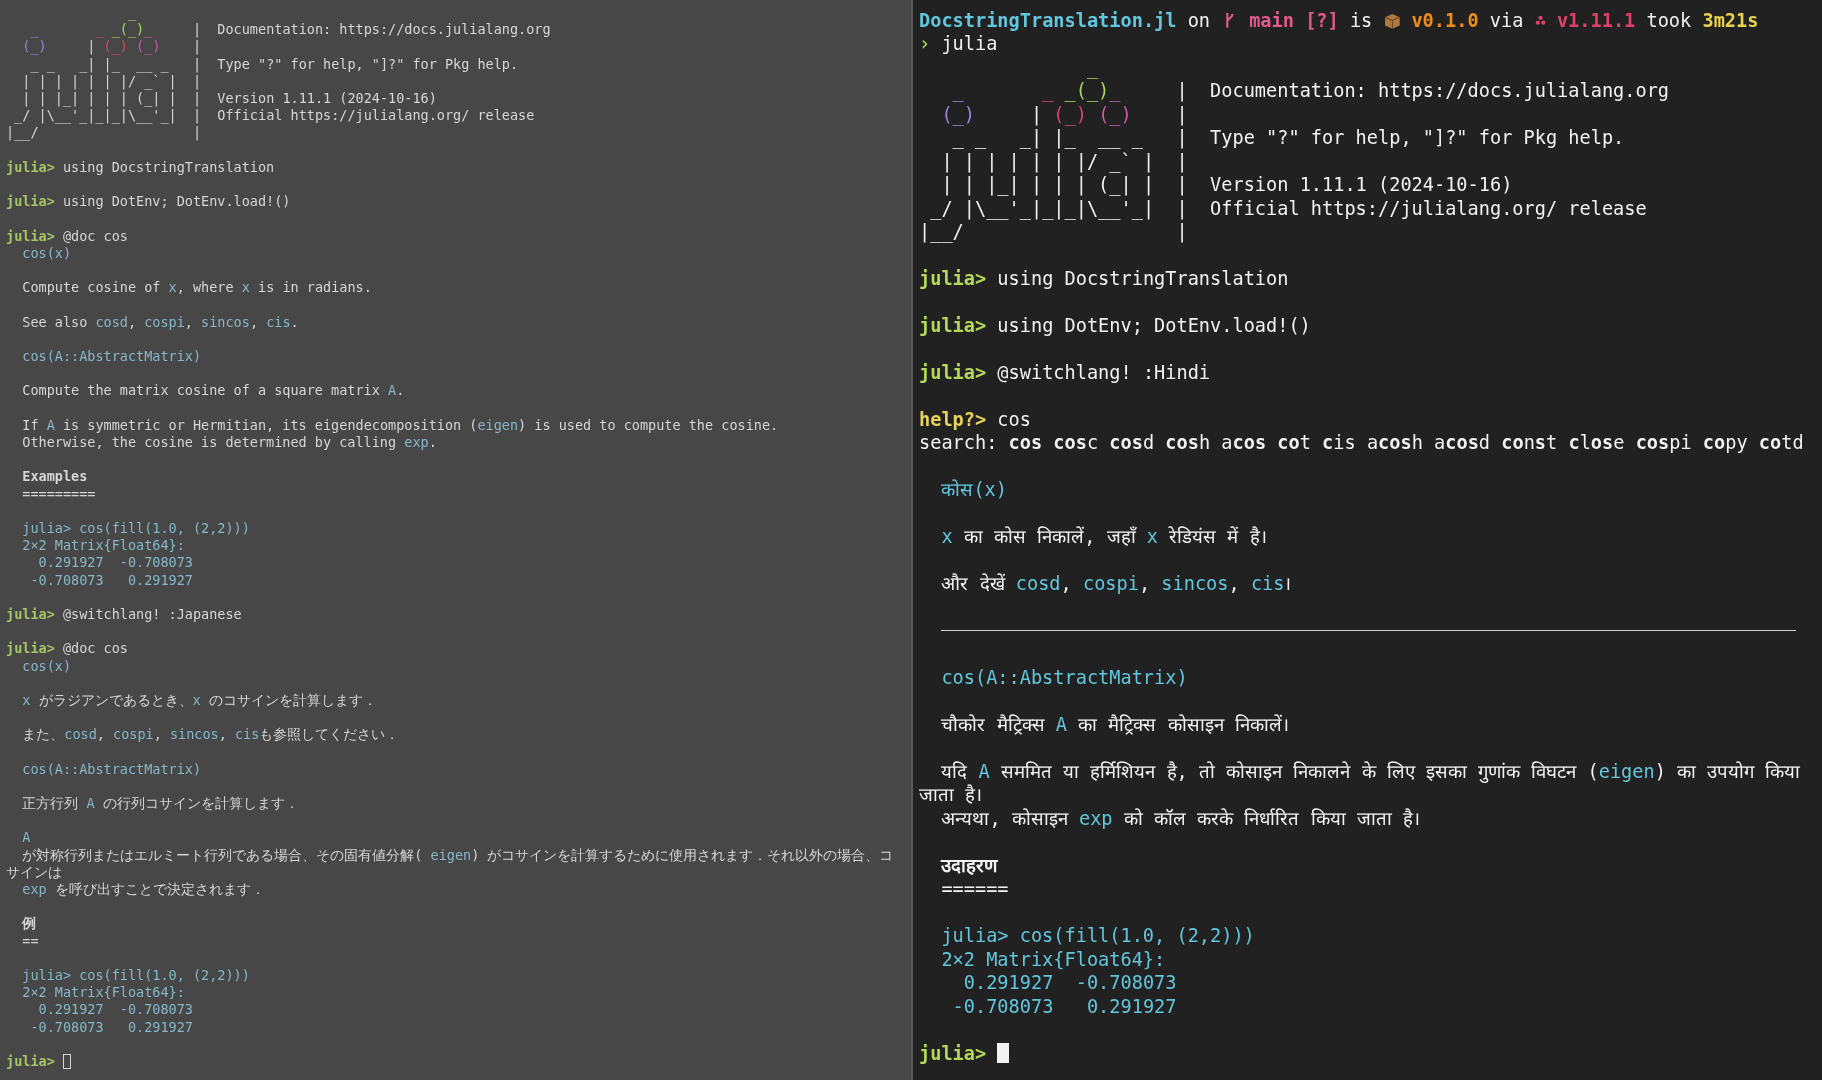  I want to click on doc-text: Compute the matrix cosine of a square matrix A., so click(213, 391).